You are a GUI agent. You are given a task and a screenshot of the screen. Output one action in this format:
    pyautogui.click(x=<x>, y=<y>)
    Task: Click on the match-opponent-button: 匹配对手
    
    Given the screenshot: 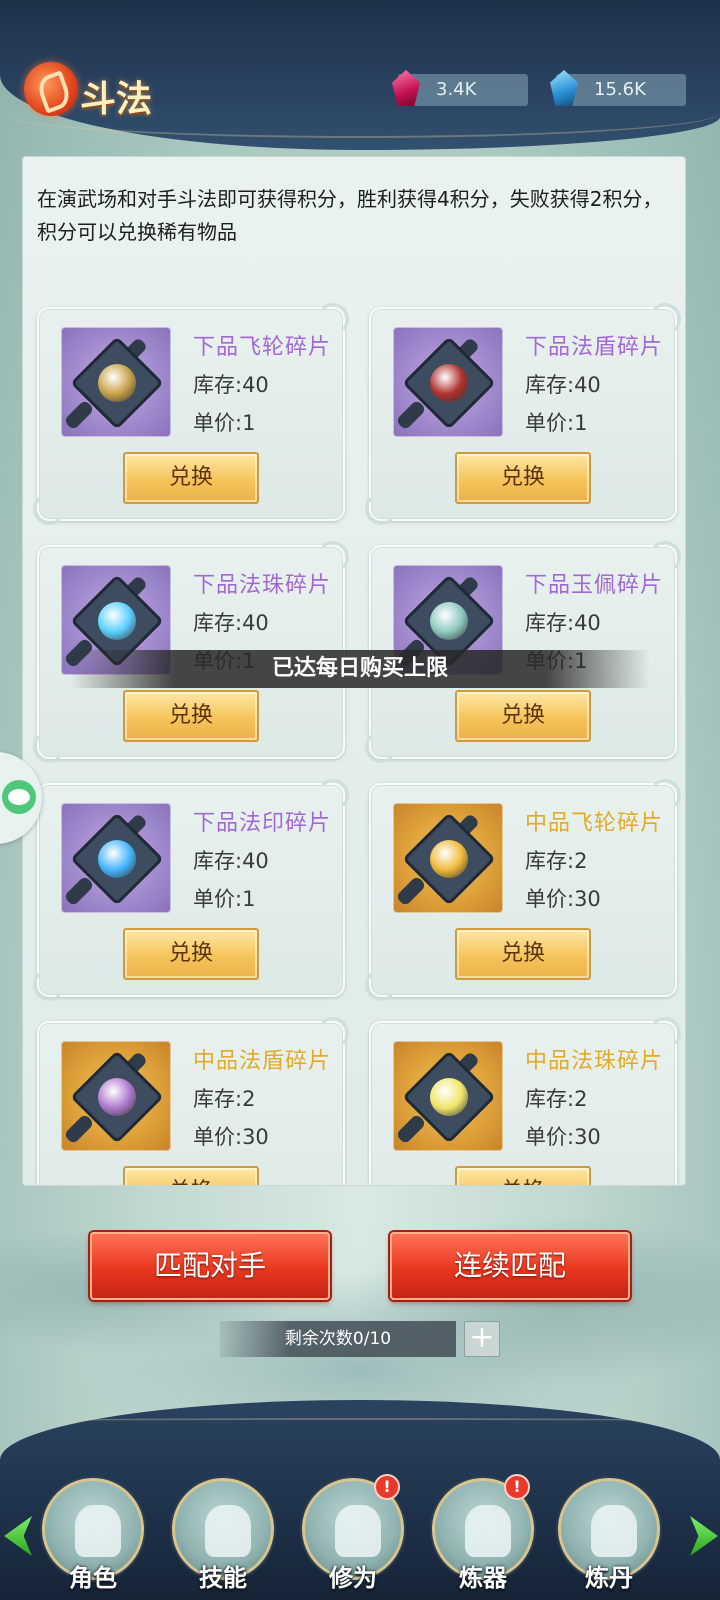 What is the action you would take?
    pyautogui.click(x=210, y=1266)
    